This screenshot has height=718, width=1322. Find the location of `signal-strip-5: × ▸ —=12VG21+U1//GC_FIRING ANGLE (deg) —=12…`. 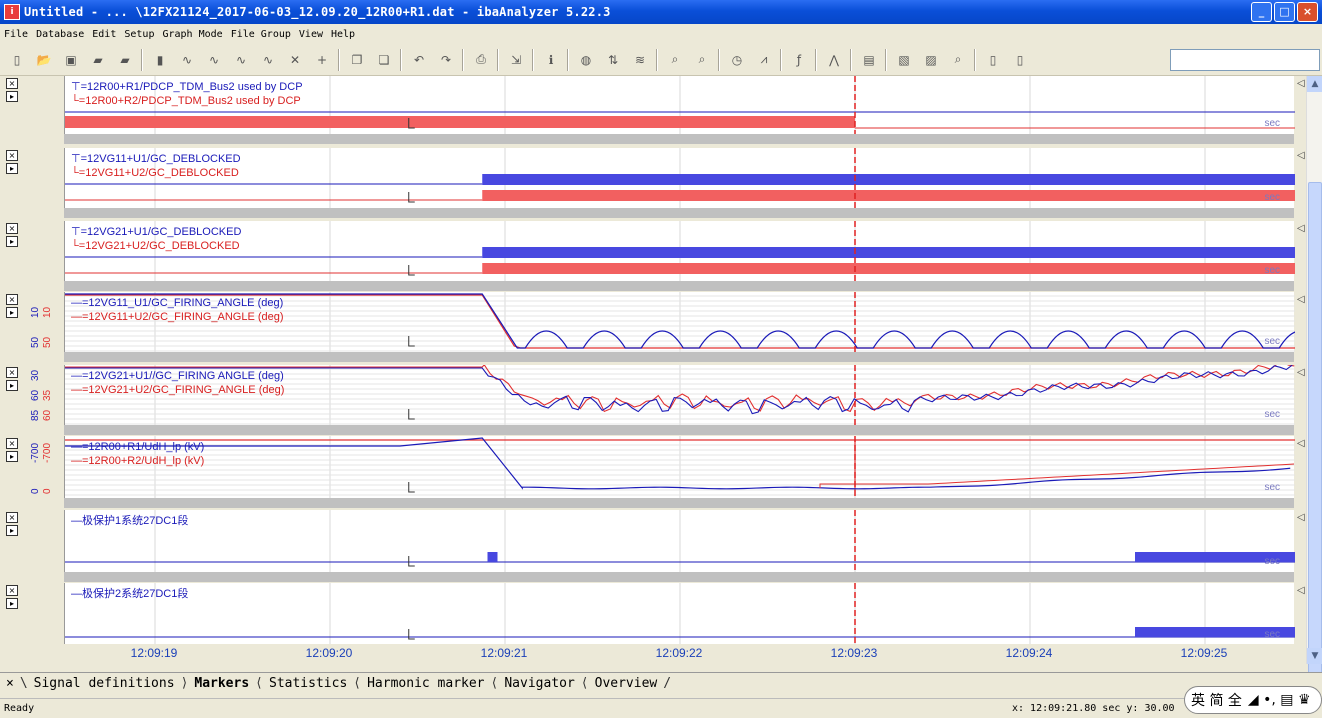

signal-strip-5: × ▸ —=12VG21+U1//GC_FIRING ANGLE (deg) —=12… is located at coordinates (653, 401).